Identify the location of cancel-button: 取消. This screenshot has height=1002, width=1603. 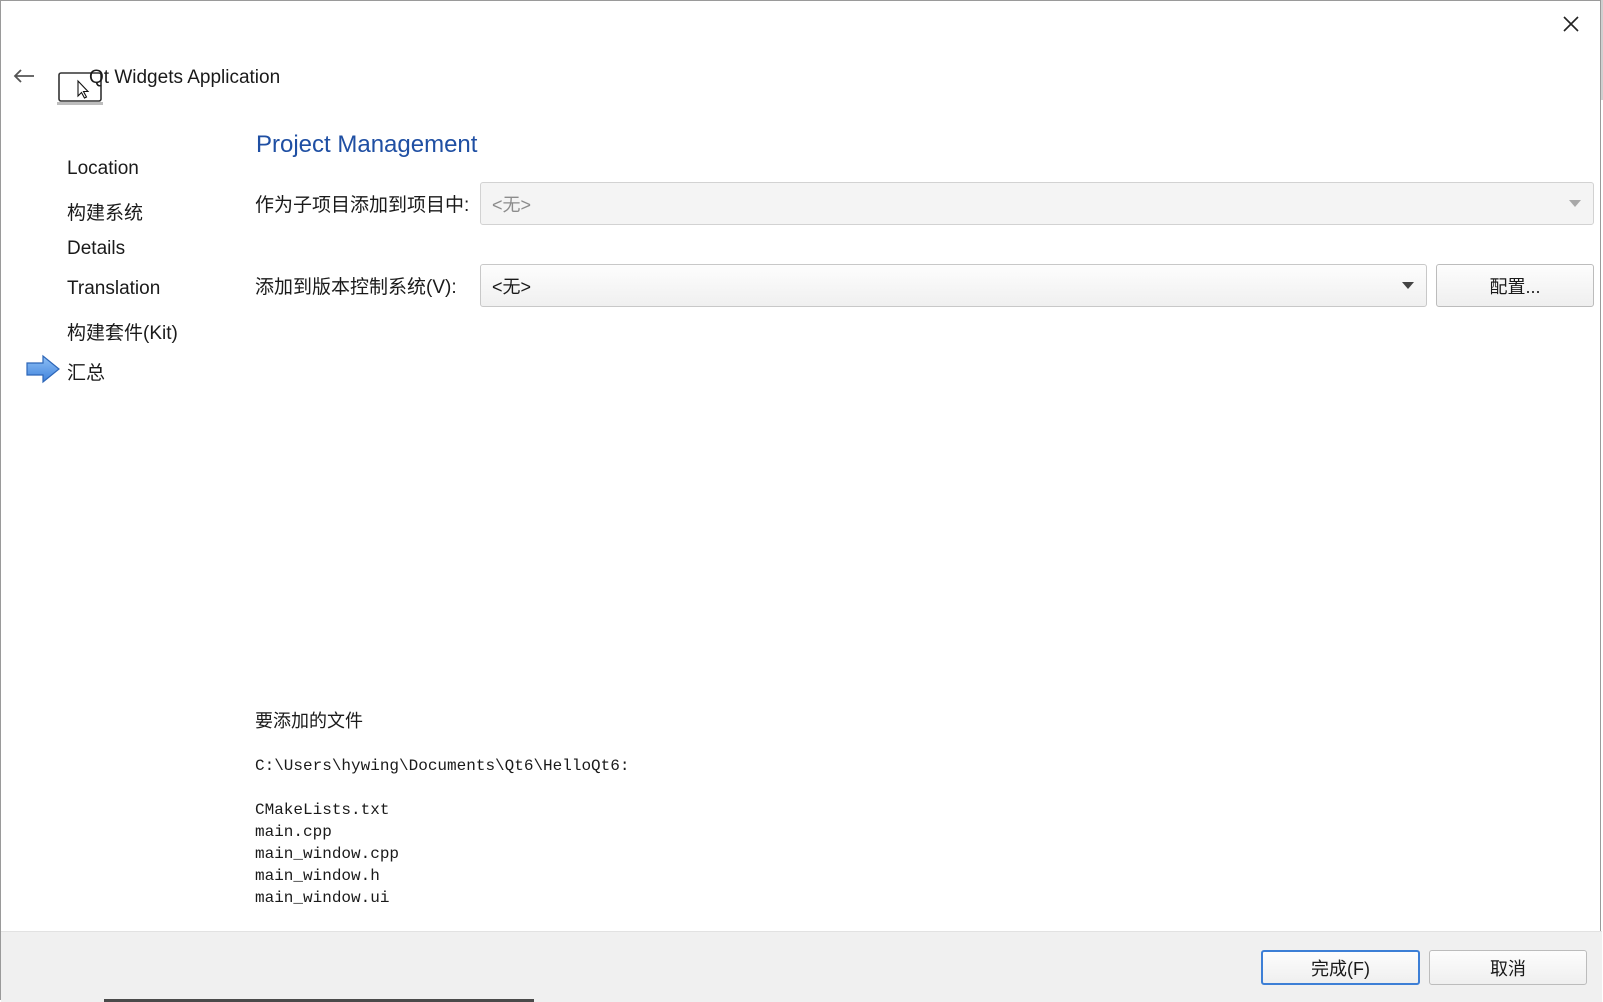
(1508, 967).